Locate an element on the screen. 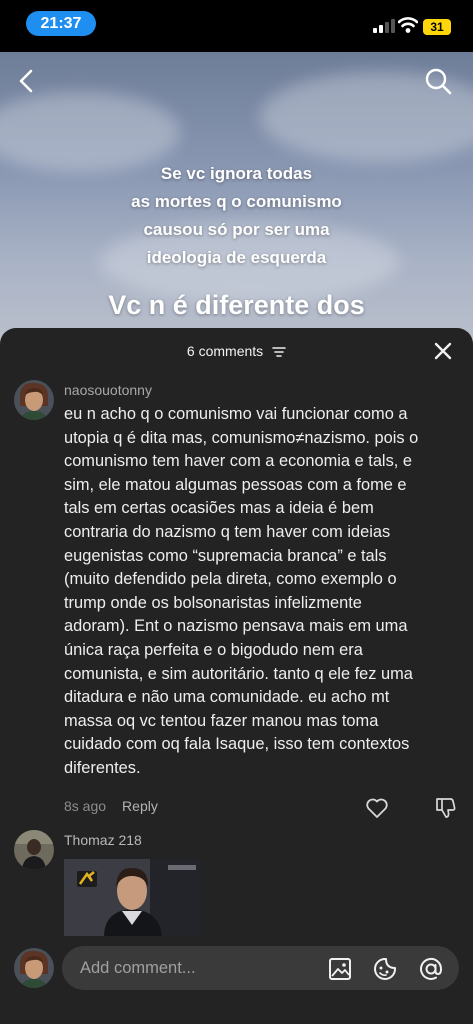  status-time: 21:37 is located at coordinates (61, 23).